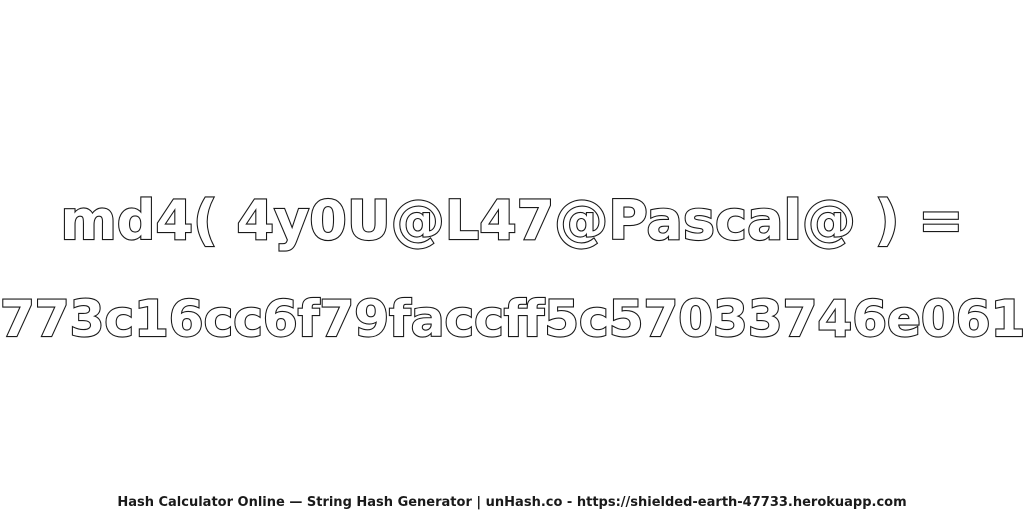 Image resolution: width=1024 pixels, height=512 pixels. Describe the element at coordinates (511, 220) in the screenshot. I see `hash-expression: md4( 4y0U@L47@Pascal@ ) =` at that location.